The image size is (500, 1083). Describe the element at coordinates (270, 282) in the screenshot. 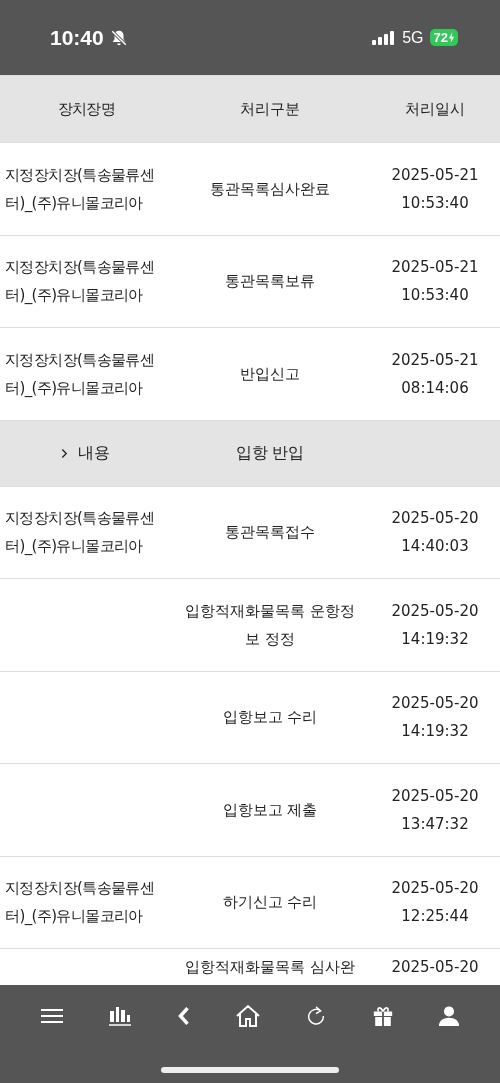

I see `table-cell-text: 통관목록보류` at that location.